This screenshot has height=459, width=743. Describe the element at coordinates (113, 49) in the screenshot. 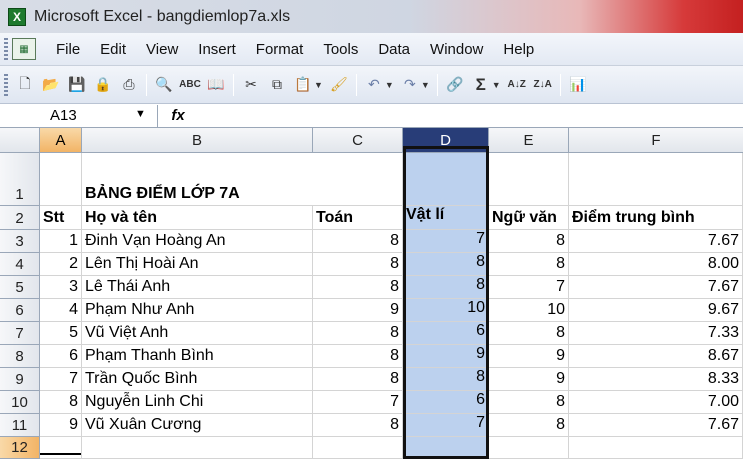

I see `menu-edit: Edit` at that location.